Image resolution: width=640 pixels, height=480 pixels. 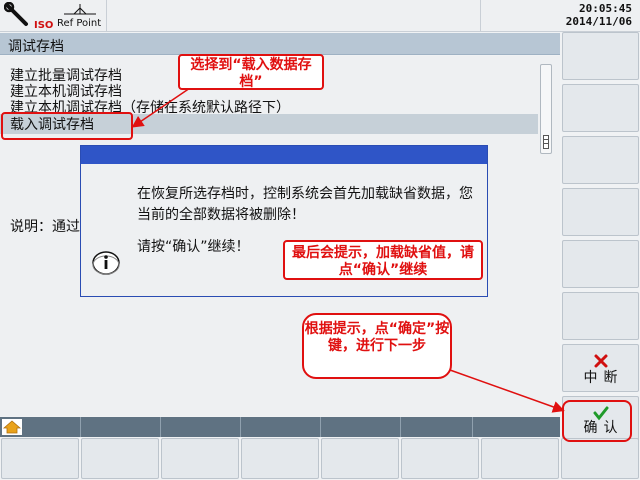 What do you see at coordinates (280, 427) in the screenshot?
I see `bottom-nav-strip` at bounding box center [280, 427].